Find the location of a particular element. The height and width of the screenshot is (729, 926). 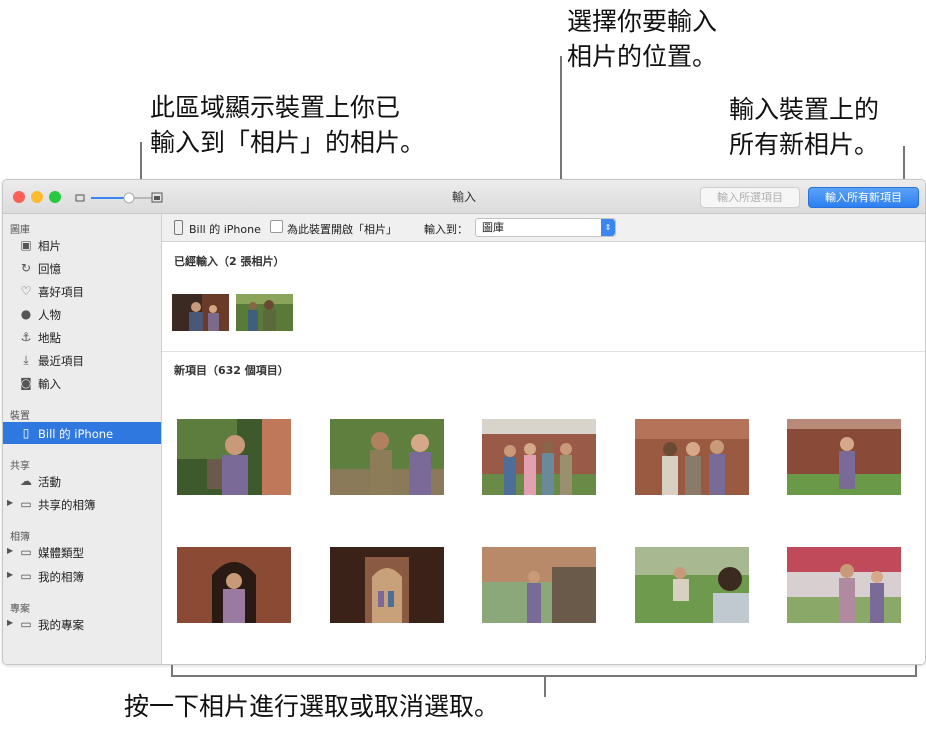

device-name: Bill 的 iPhone is located at coordinates (225, 229).